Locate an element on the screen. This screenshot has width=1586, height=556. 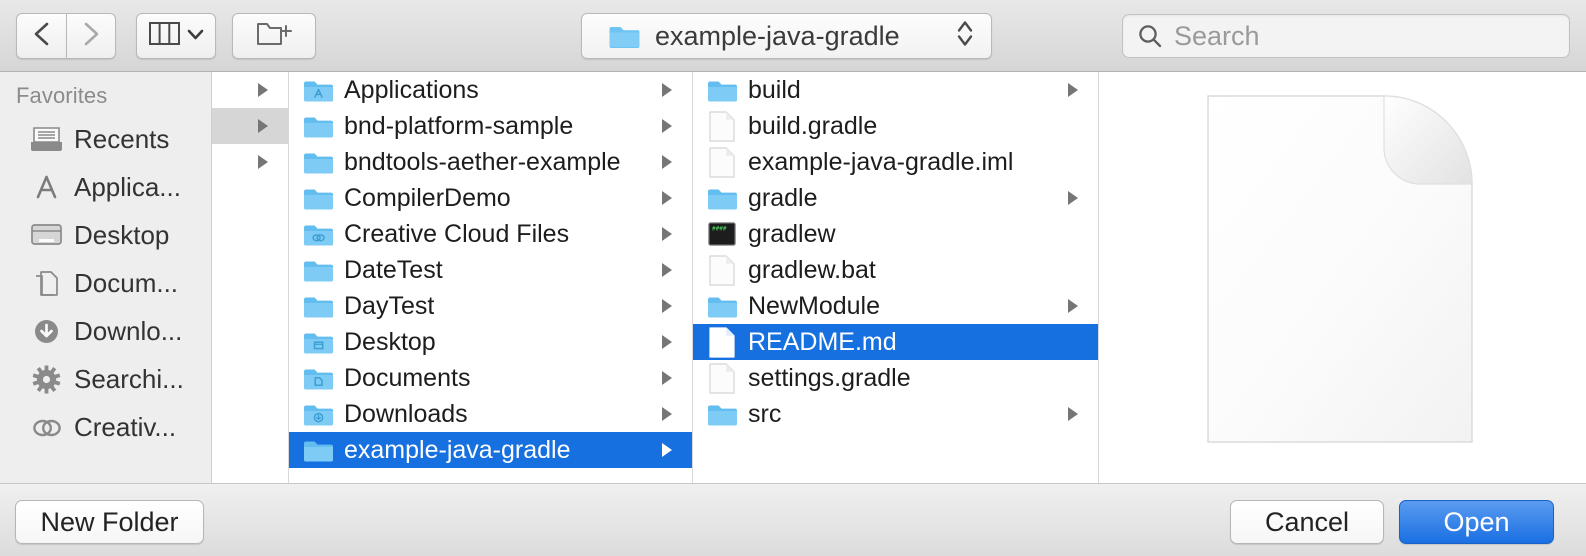
file-row: bndtools-aether-example is located at coordinates (490, 162).